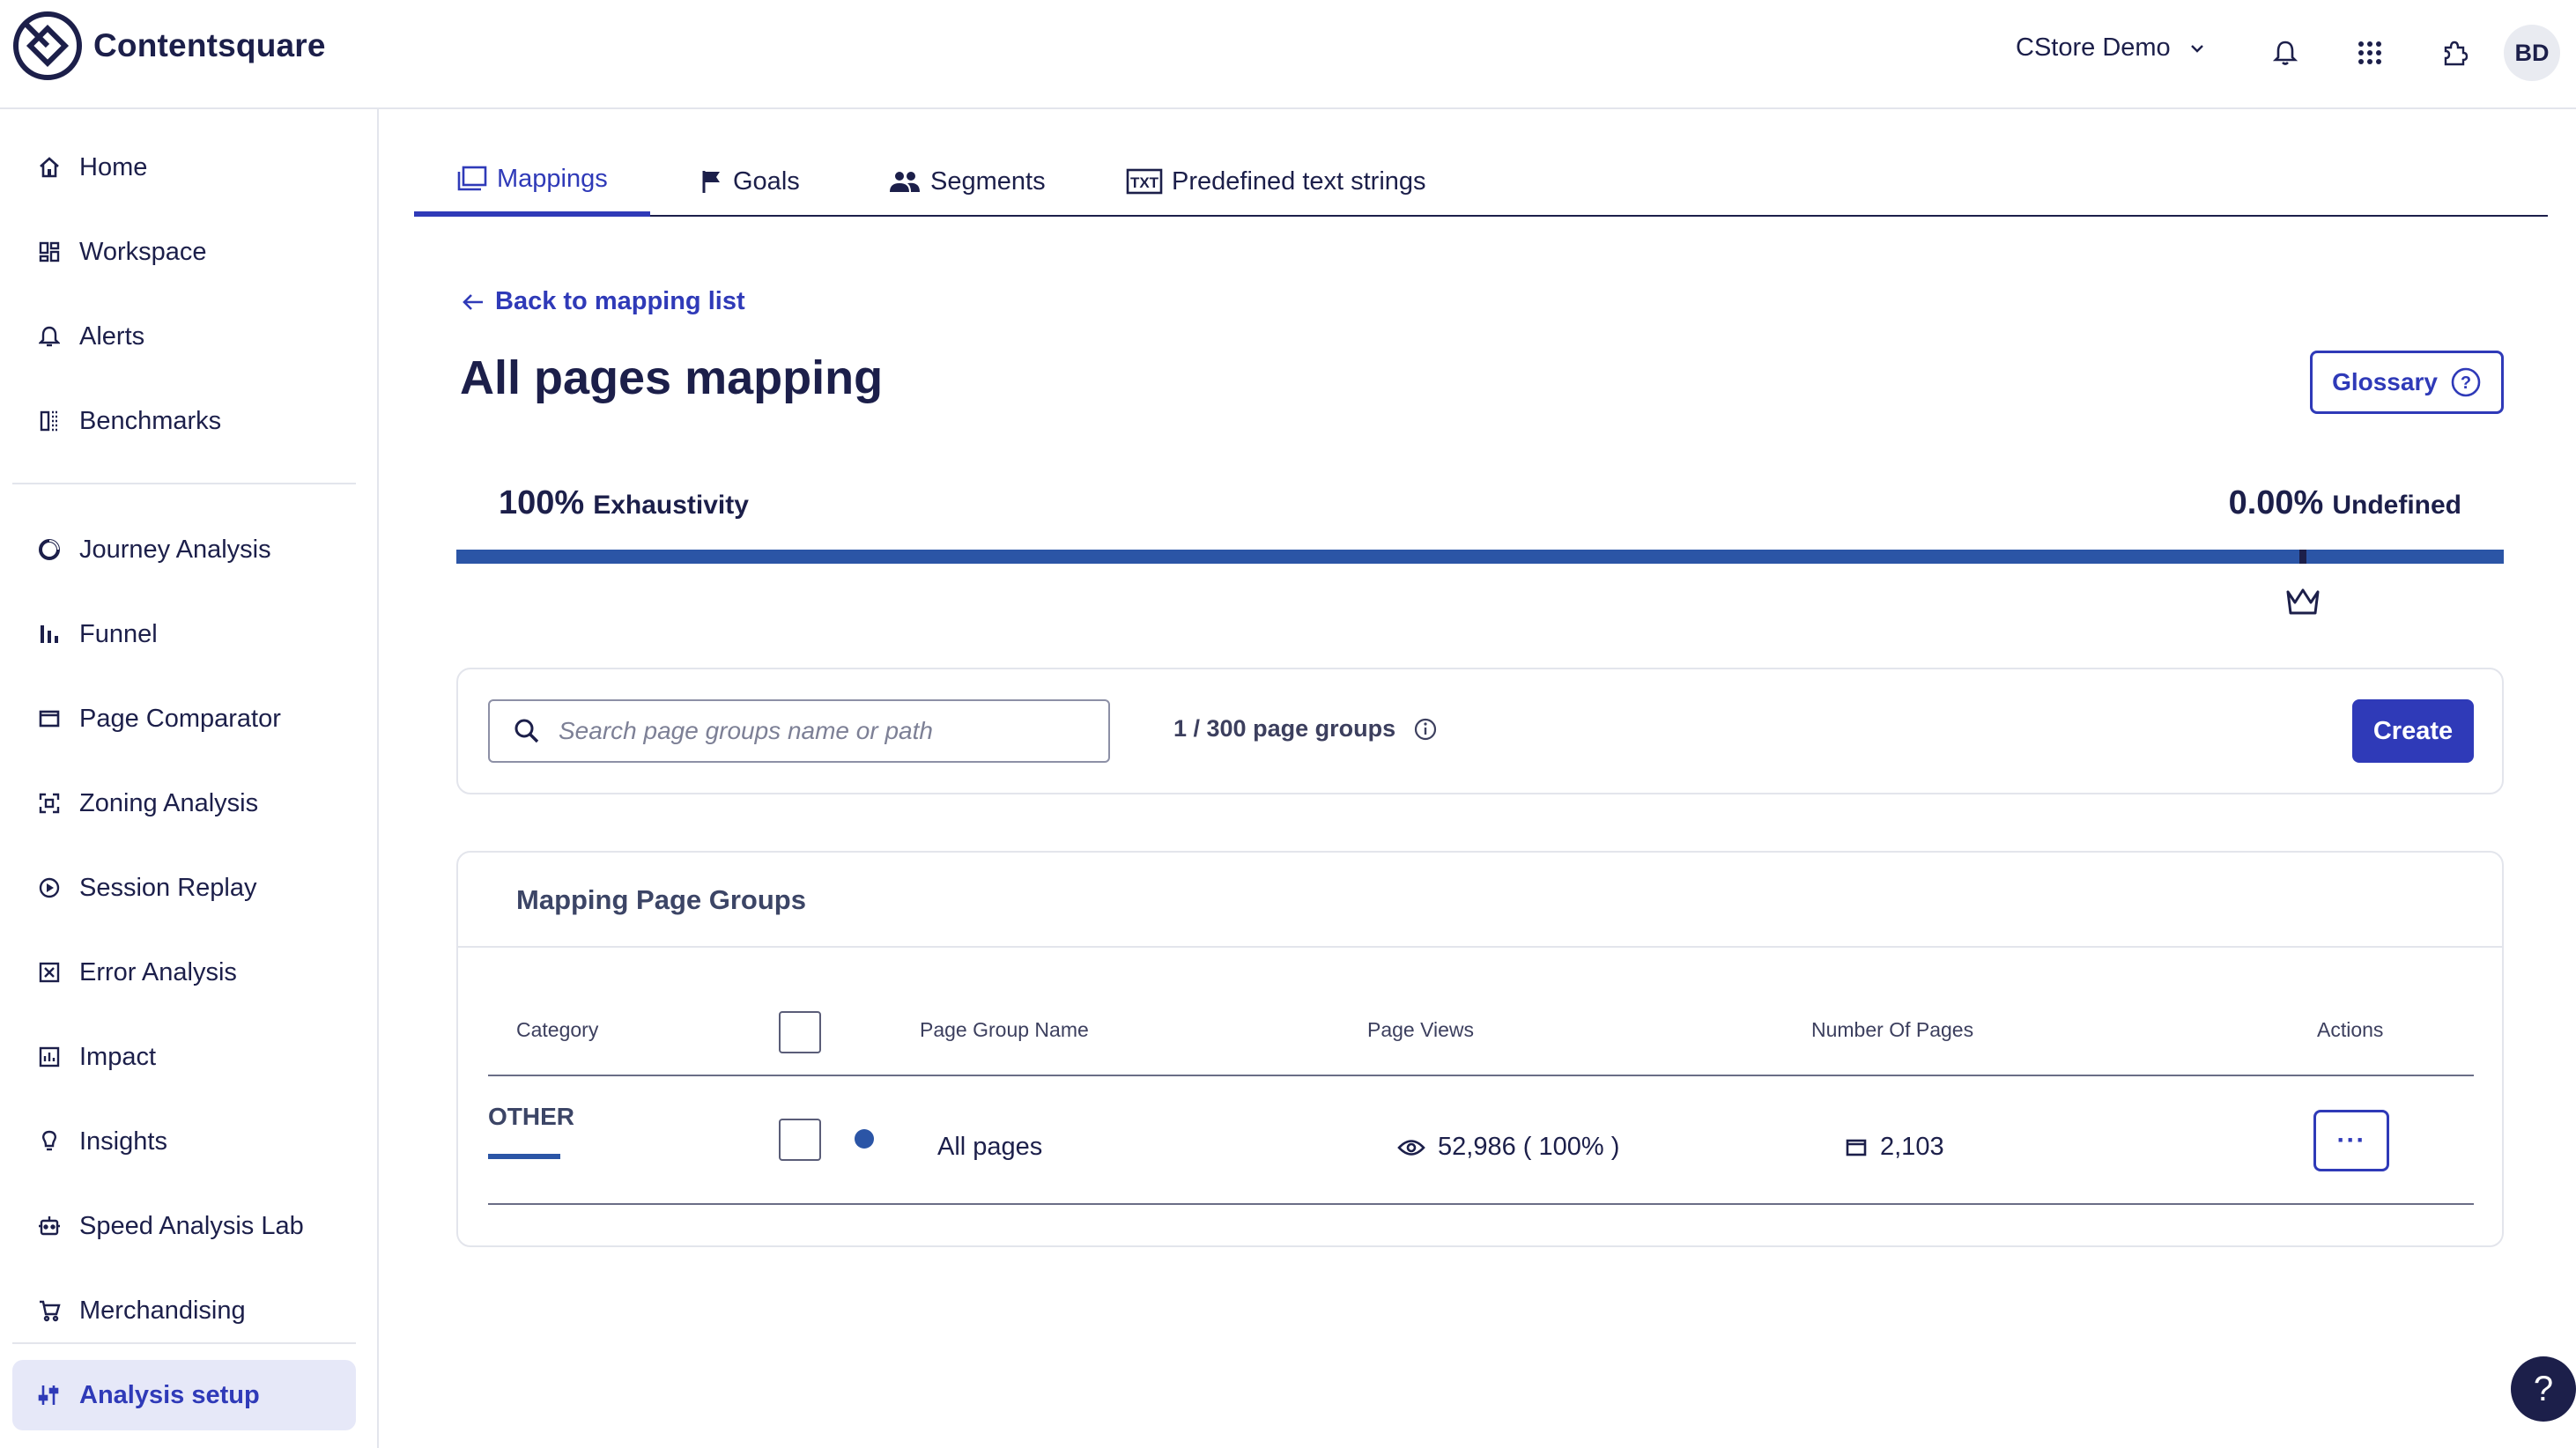 This screenshot has height=1448, width=2576. What do you see at coordinates (864, 1139) in the screenshot?
I see `status-dot` at bounding box center [864, 1139].